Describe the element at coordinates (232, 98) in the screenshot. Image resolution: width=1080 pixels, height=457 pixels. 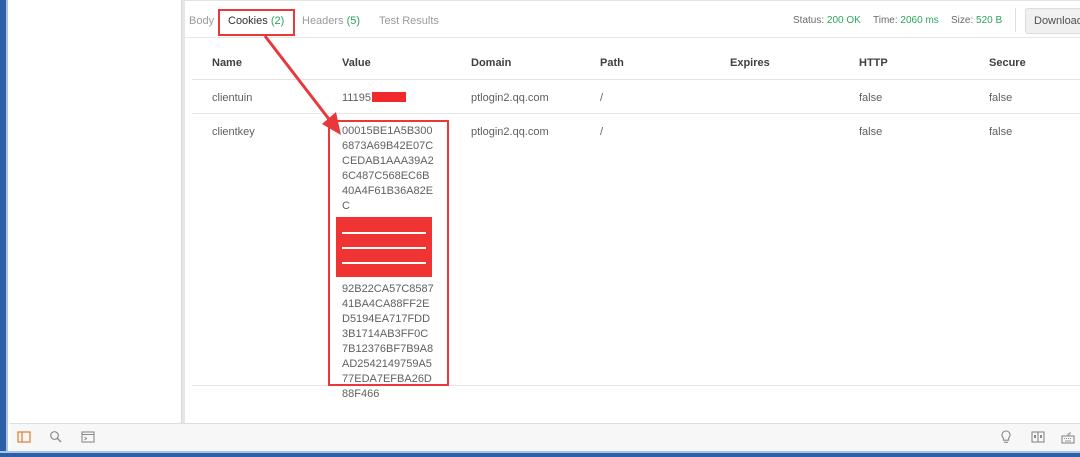
I see `cookie-name: clientuin` at that location.